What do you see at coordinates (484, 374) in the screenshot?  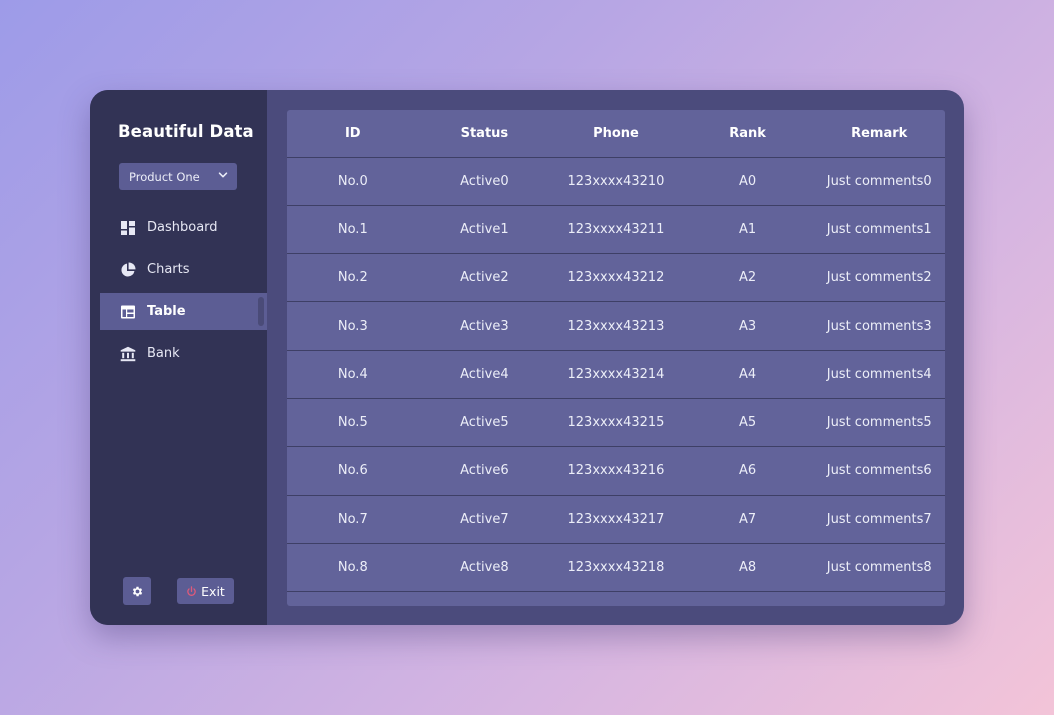 I see `table-cell-status: Active4` at bounding box center [484, 374].